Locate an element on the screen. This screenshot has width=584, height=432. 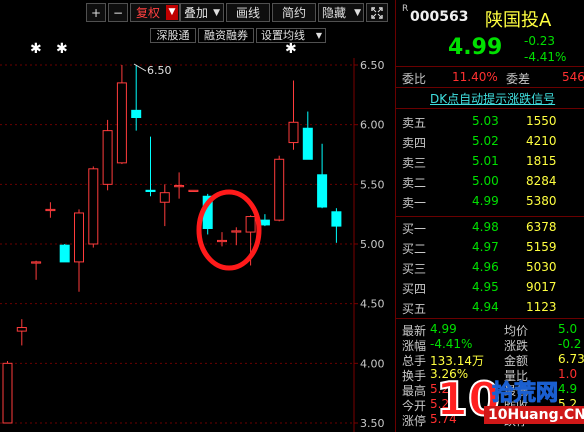
stat-value: 1.0 is located at coordinates (568, 374).